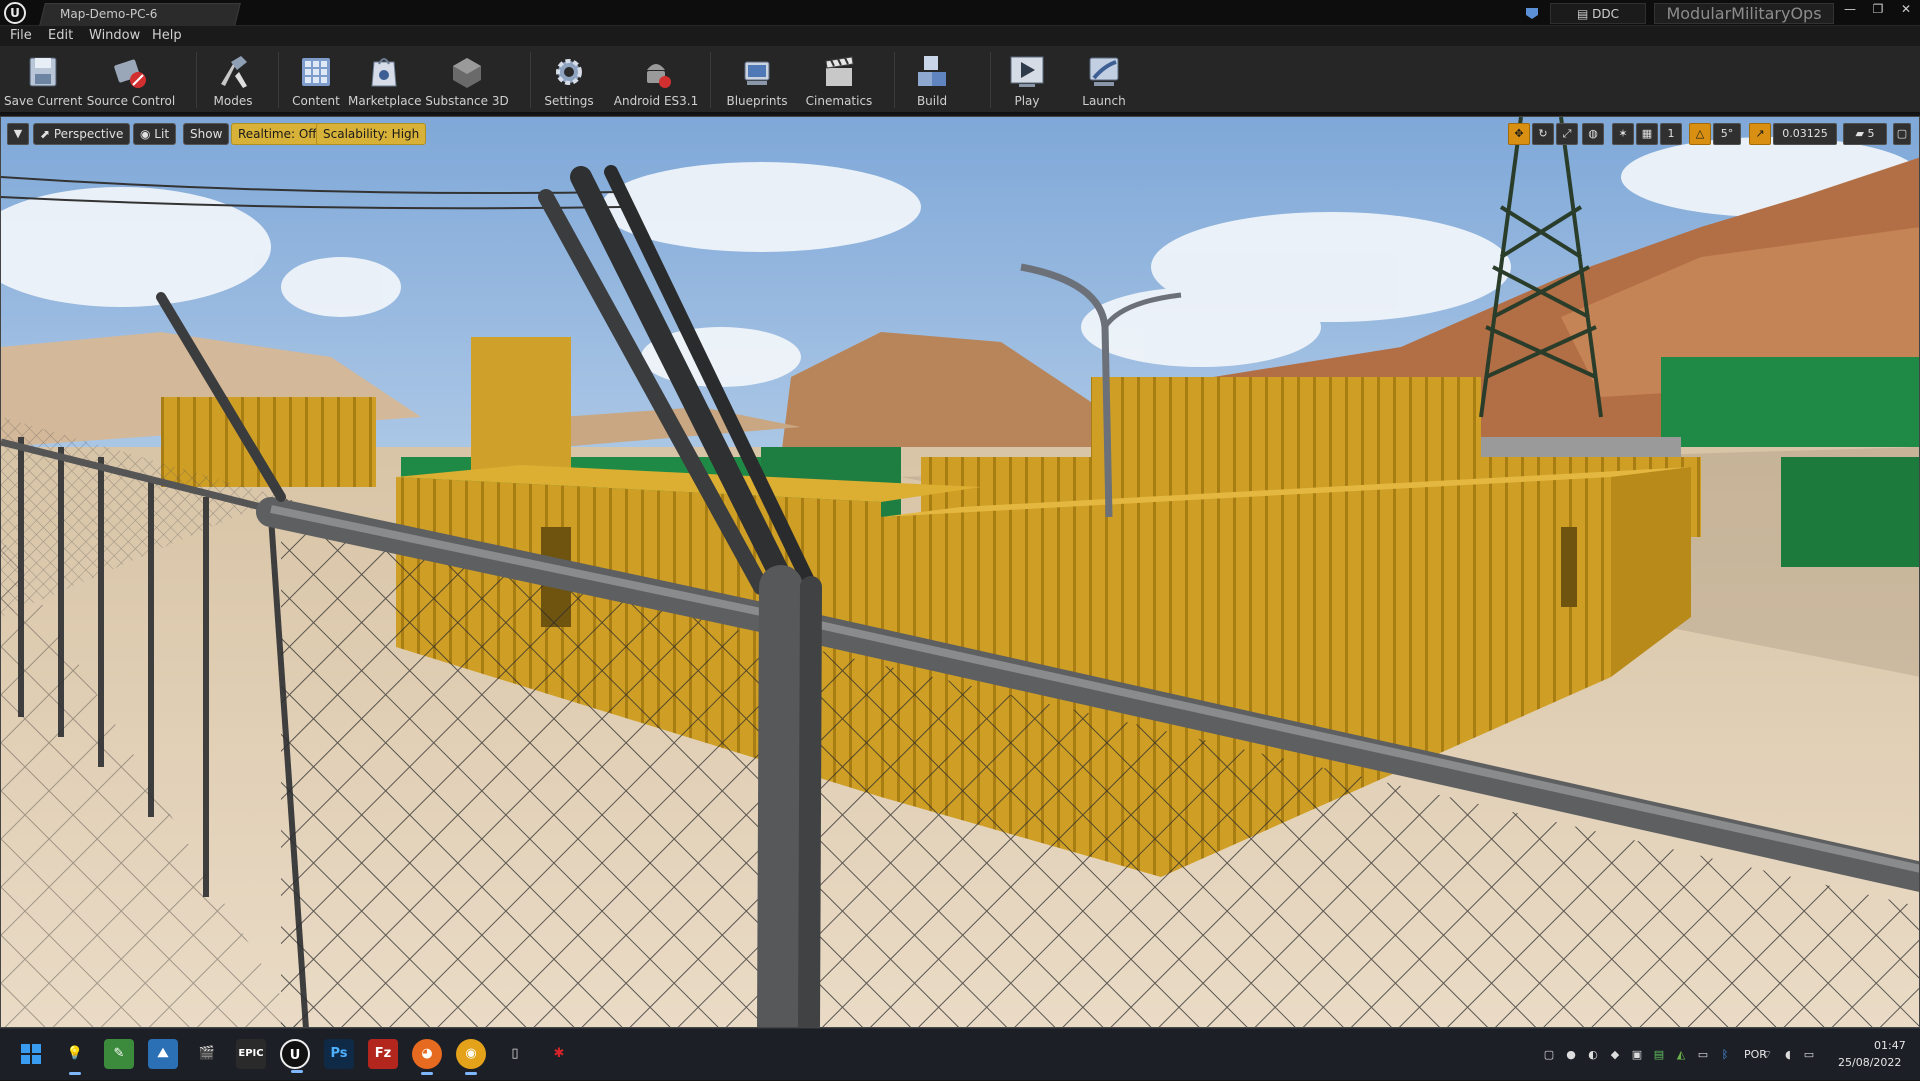 The image size is (1920, 1081). Describe the element at coordinates (932, 101) in the screenshot. I see `build-label: Build` at that location.